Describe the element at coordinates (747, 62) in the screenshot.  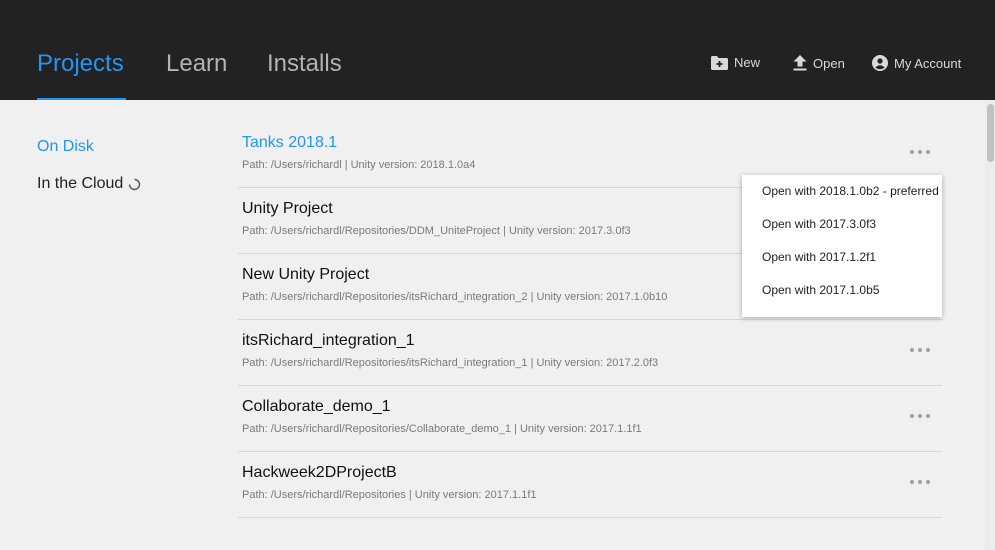
I see `new-button-label: New` at that location.